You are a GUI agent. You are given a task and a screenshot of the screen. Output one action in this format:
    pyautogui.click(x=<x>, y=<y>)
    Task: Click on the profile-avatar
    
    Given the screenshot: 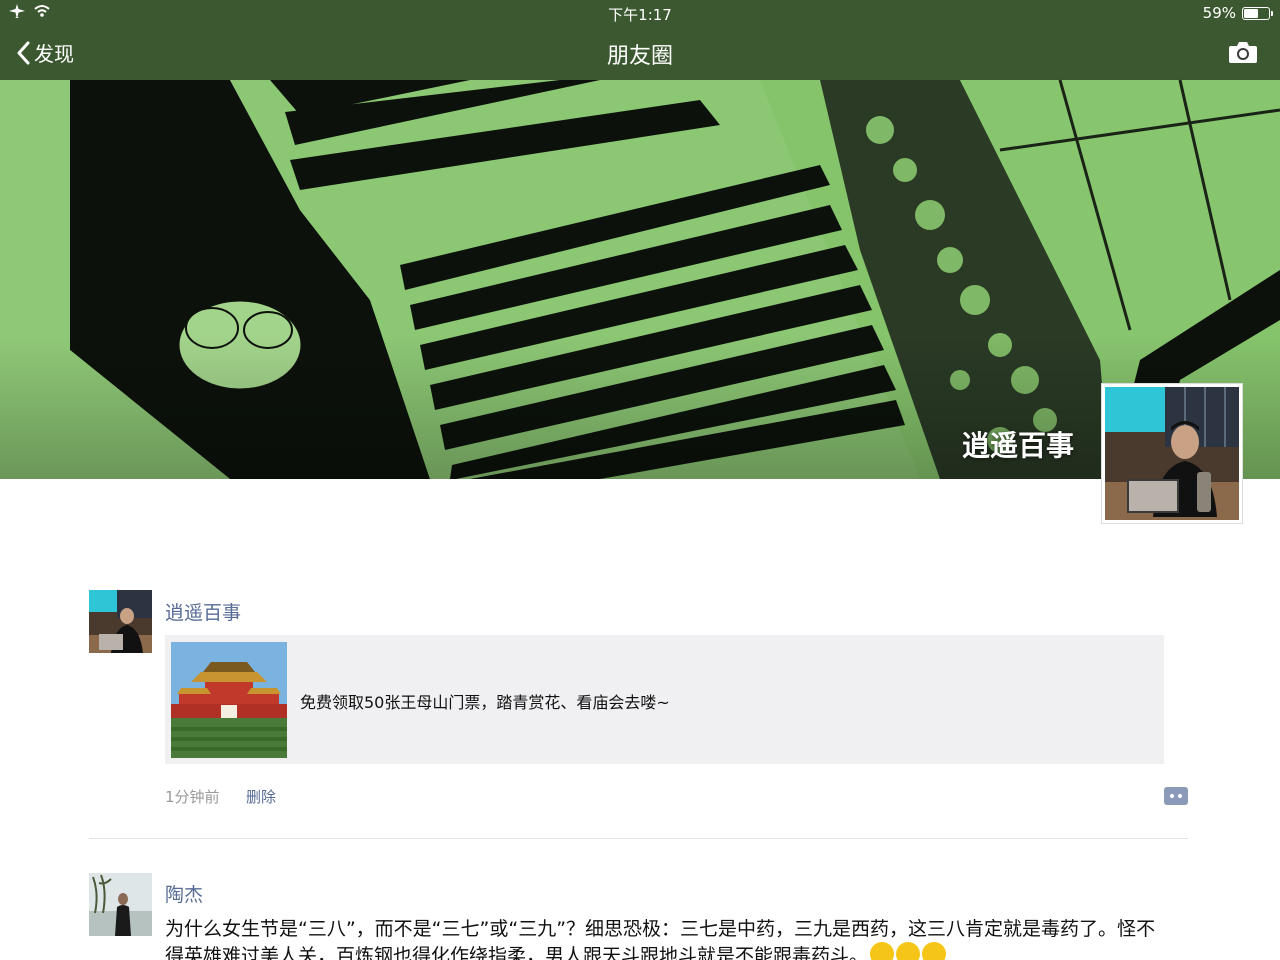 What is the action you would take?
    pyautogui.click(x=1172, y=453)
    